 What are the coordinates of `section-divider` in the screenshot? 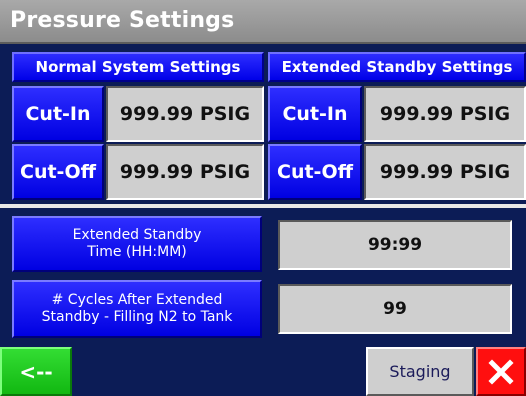 It's located at (263, 206).